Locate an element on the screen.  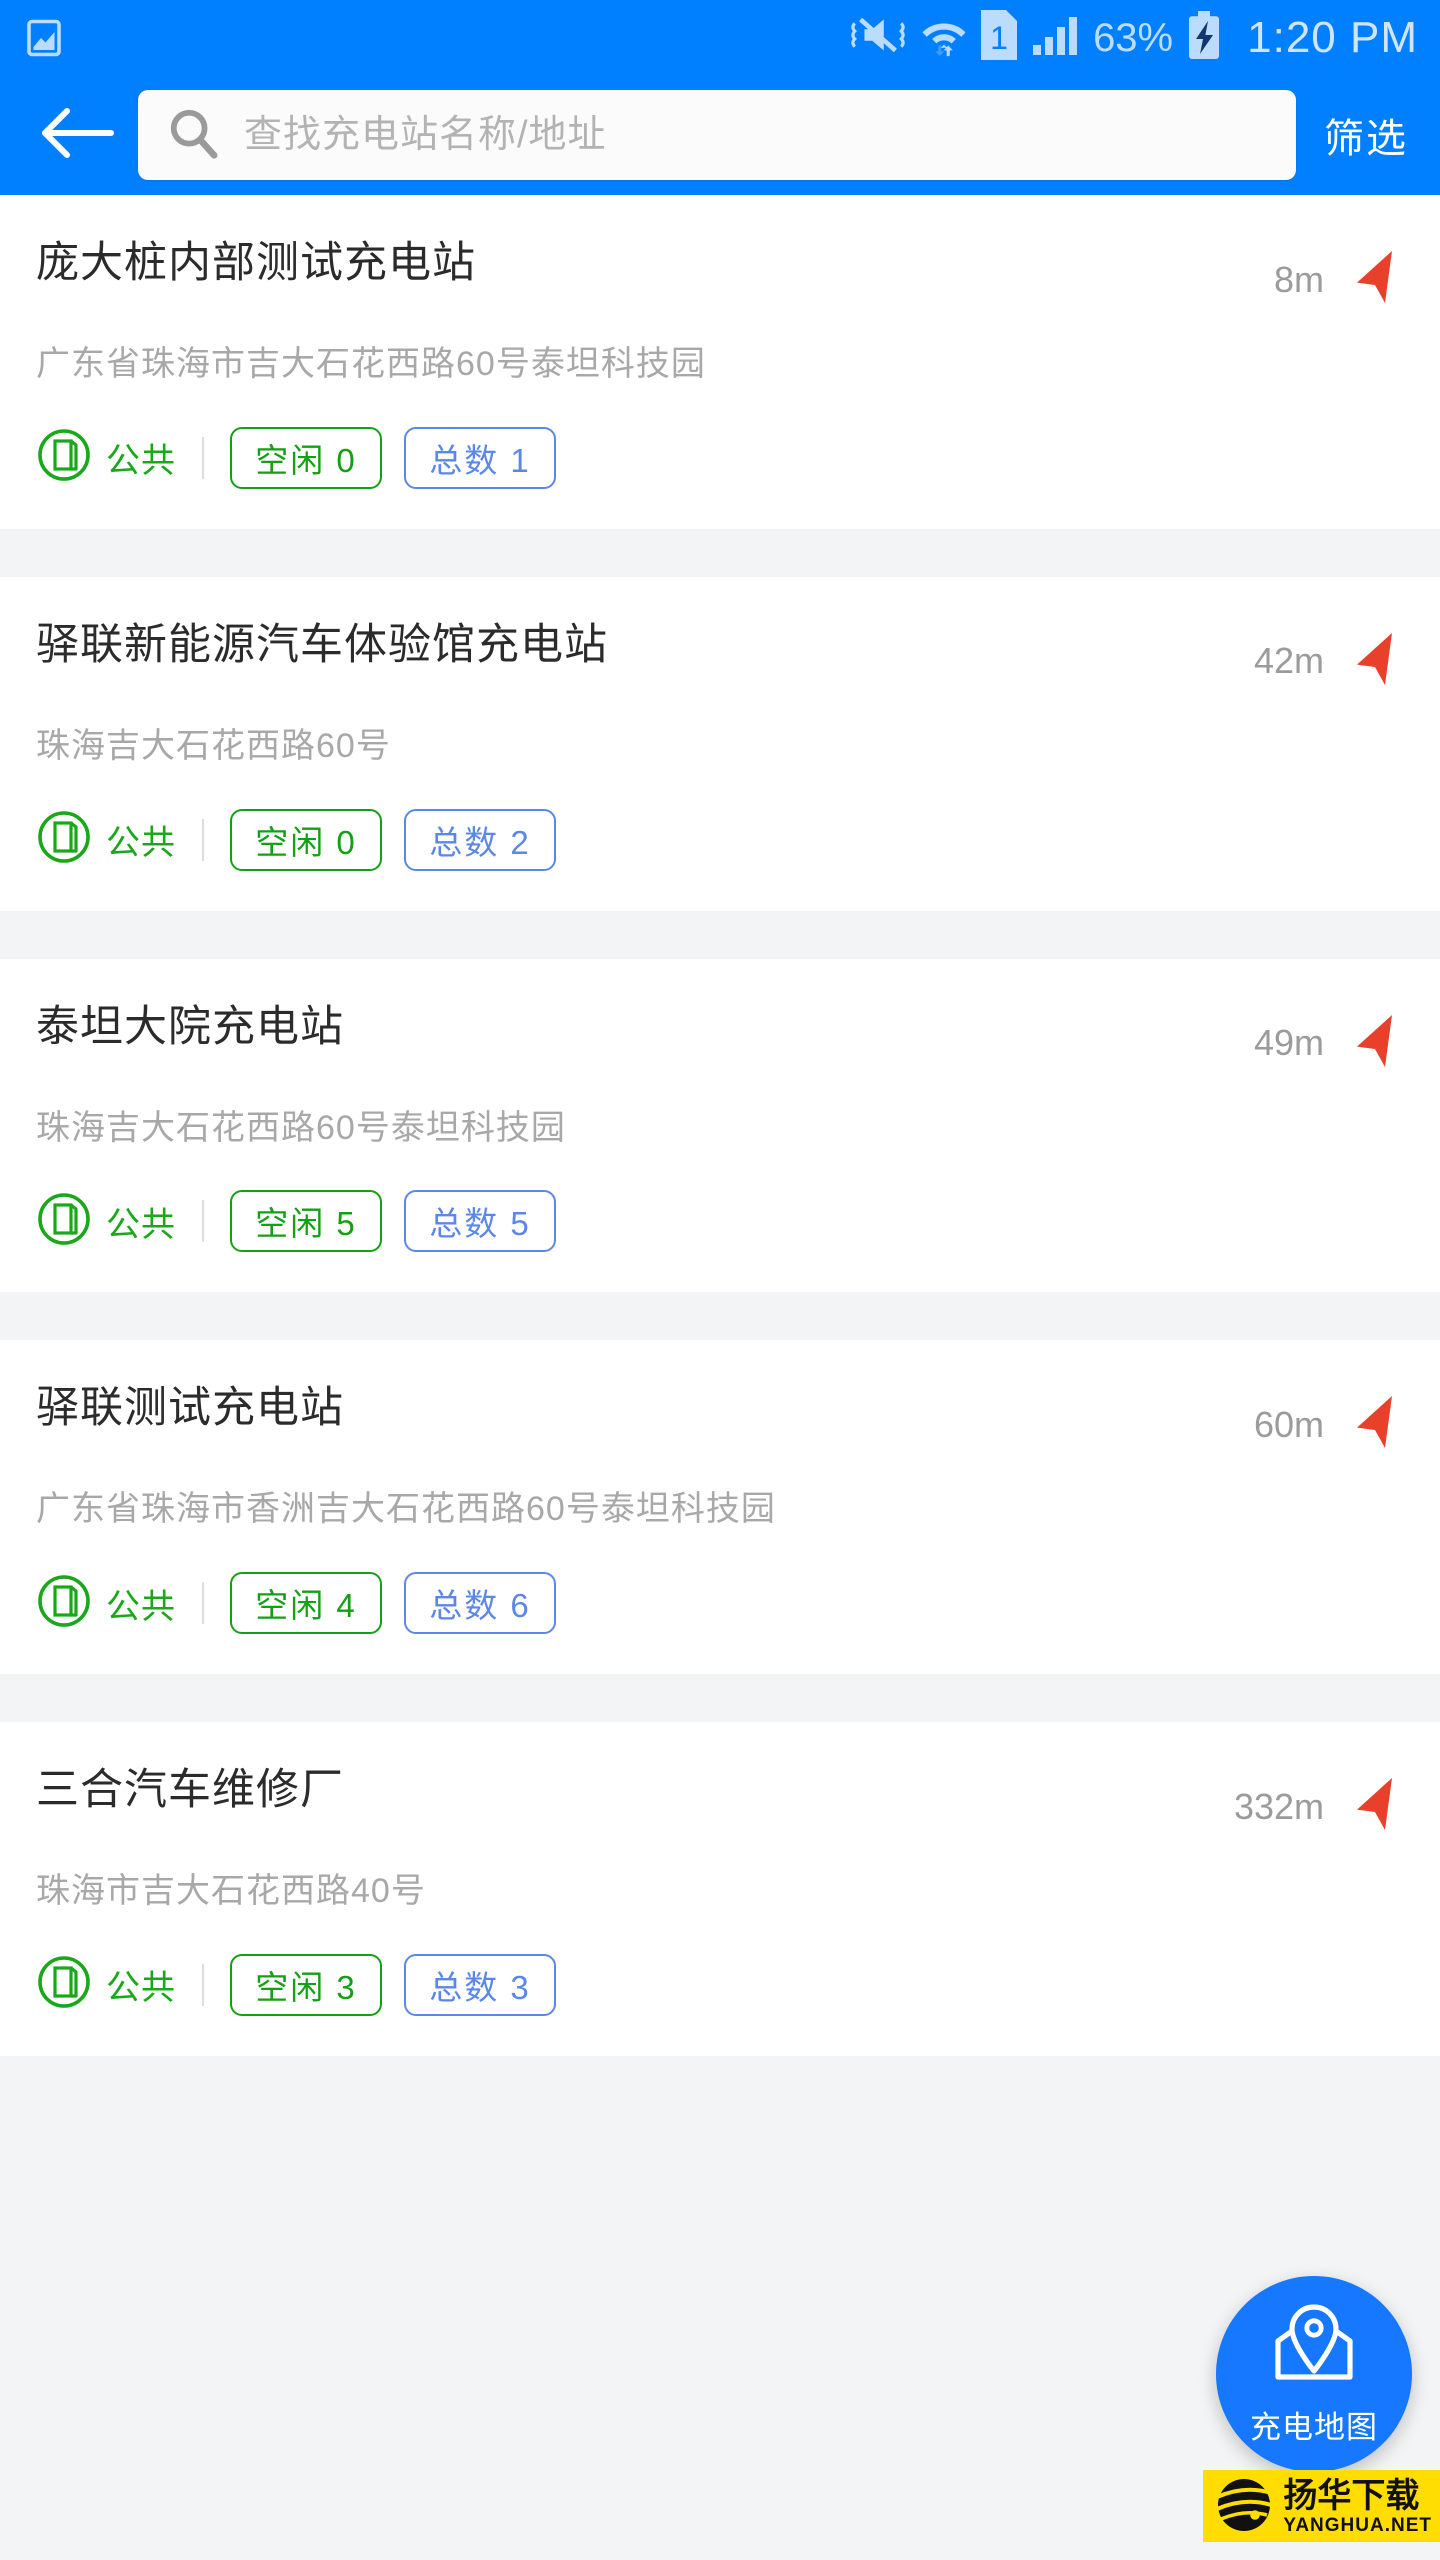
total-count-badge: 总数 2 is located at coordinates (480, 839).